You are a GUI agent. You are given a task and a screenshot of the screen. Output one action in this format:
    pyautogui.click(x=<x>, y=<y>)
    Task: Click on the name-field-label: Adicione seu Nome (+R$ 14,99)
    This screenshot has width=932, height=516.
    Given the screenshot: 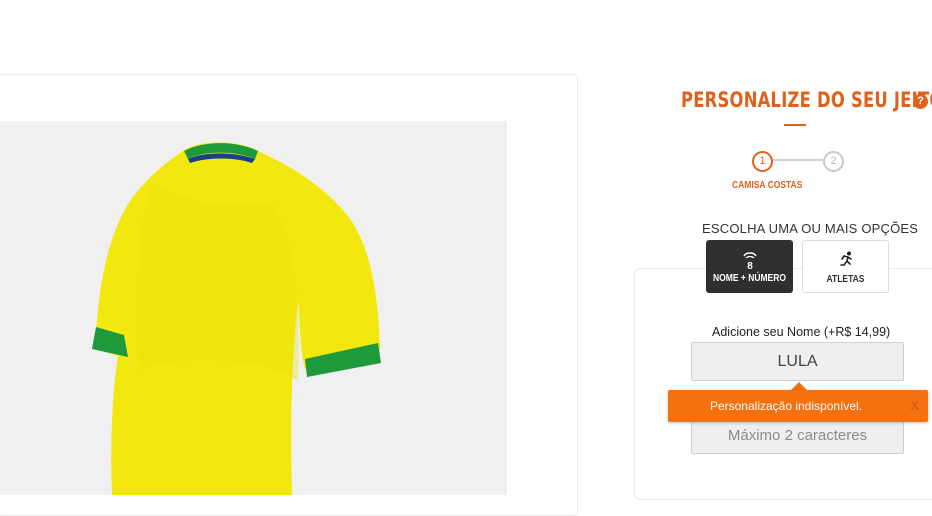 What is the action you would take?
    pyautogui.click(x=801, y=332)
    